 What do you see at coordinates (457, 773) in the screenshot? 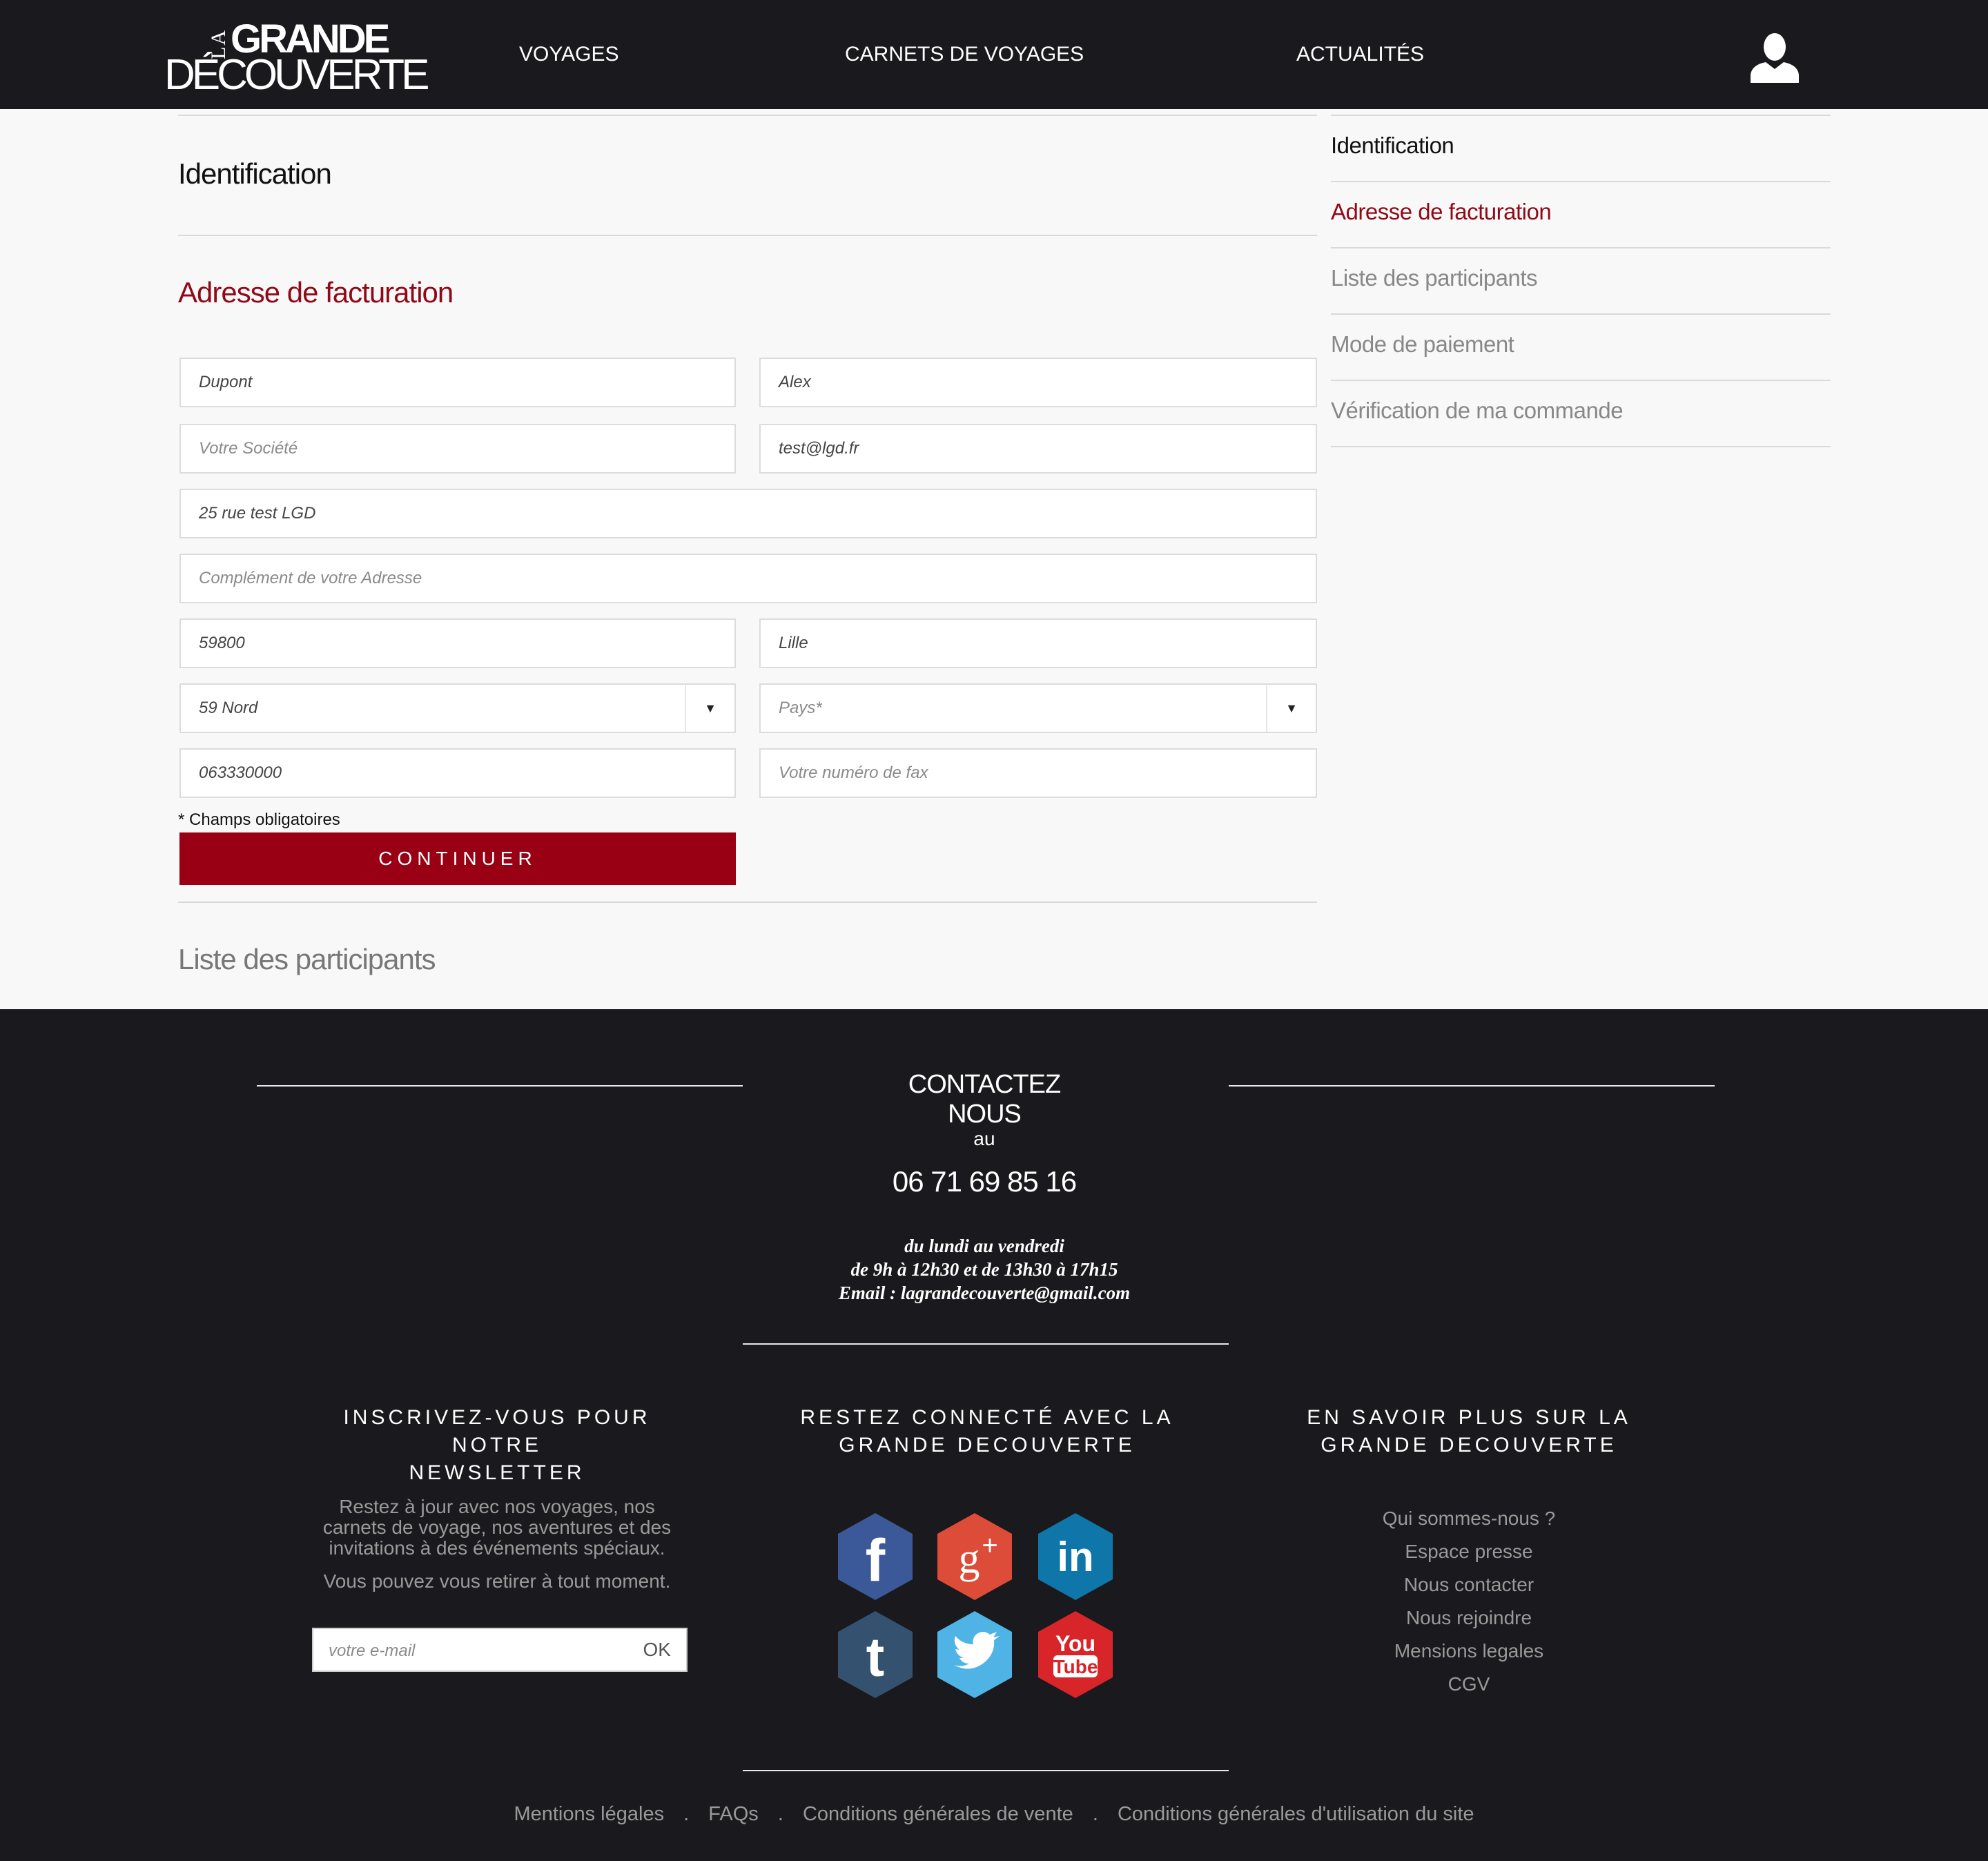
I see `phone-field: 063330000` at bounding box center [457, 773].